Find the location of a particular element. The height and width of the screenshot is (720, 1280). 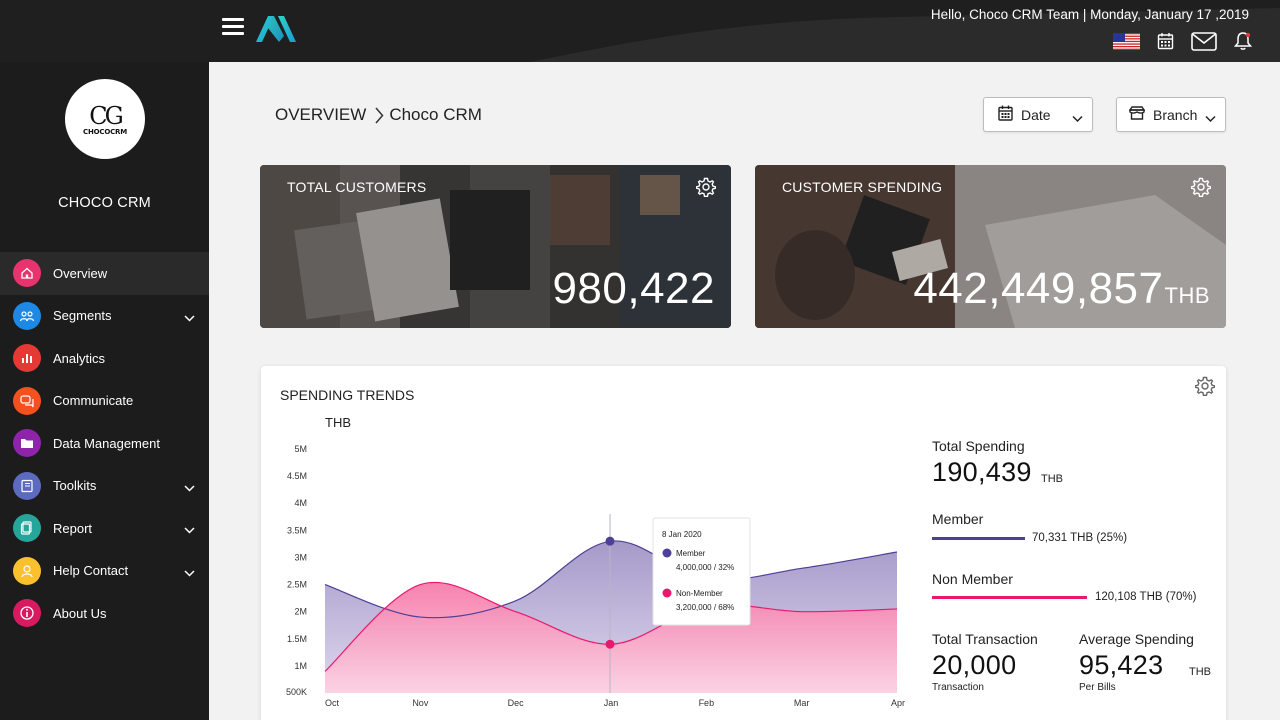

total-transaction-label: Total Transaction is located at coordinates (985, 639).